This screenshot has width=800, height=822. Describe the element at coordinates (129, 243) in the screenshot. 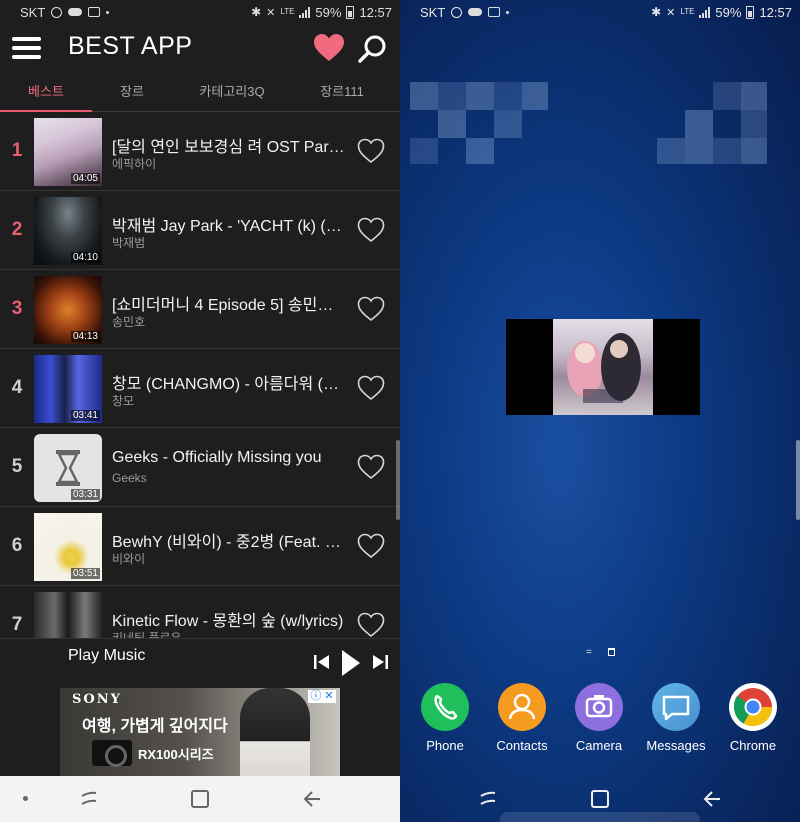

I see `song-artist: 박재범` at that location.